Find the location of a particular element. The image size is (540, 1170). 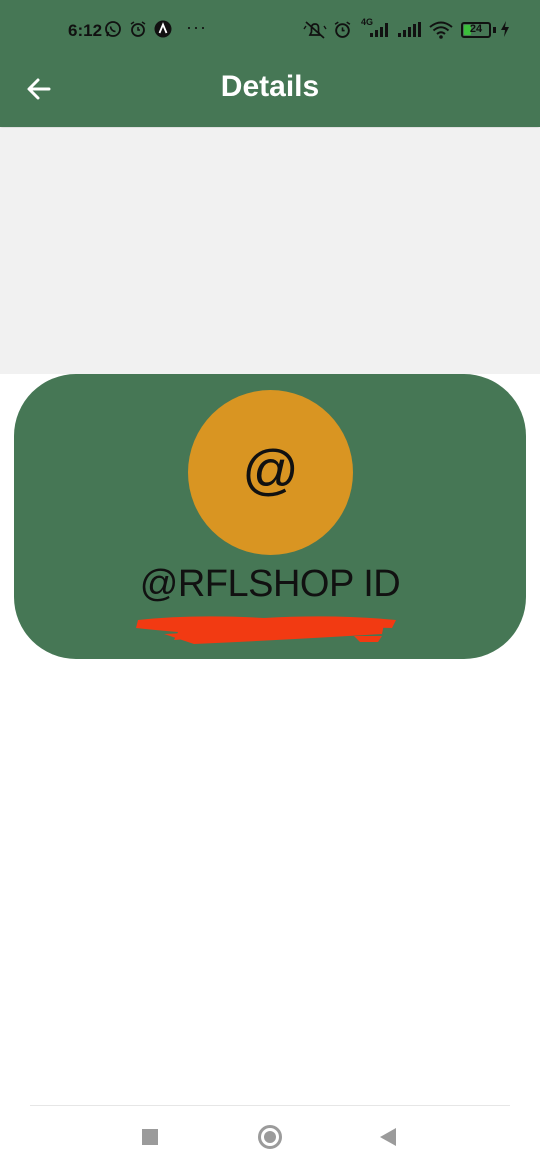

home-circle-icon is located at coordinates (270, 1137).